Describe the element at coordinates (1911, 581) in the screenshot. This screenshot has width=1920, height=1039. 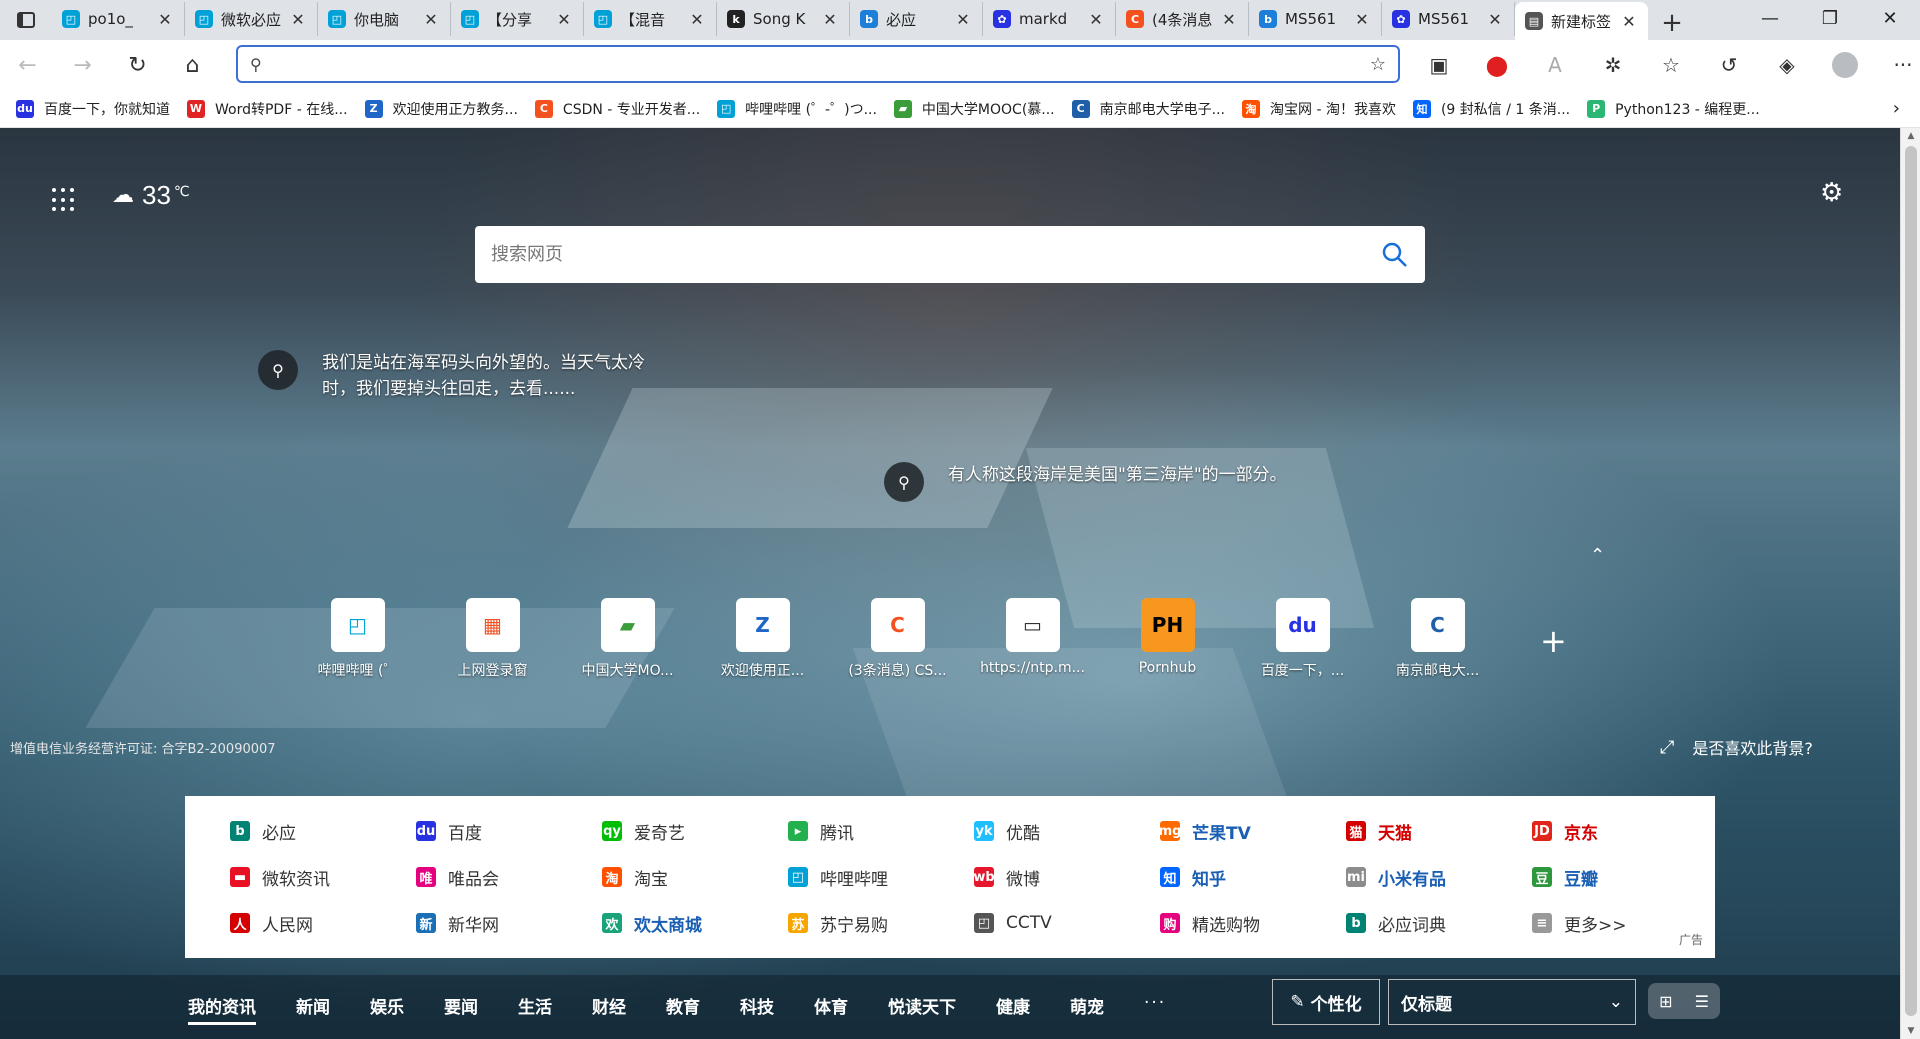
I see `scrollbar-thumb` at that location.